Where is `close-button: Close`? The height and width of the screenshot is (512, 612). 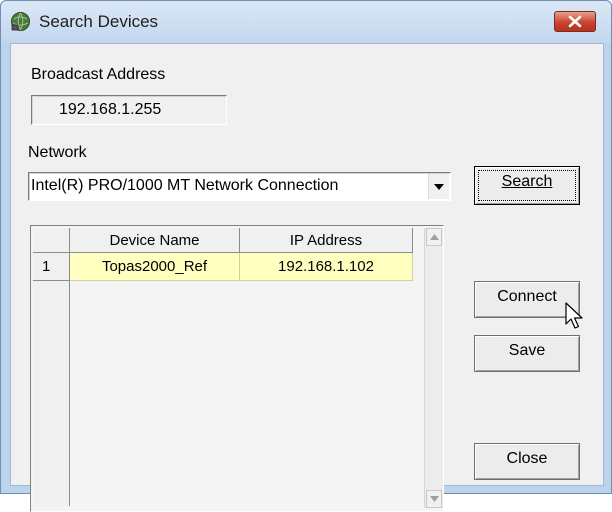
close-button: Close is located at coordinates (527, 461).